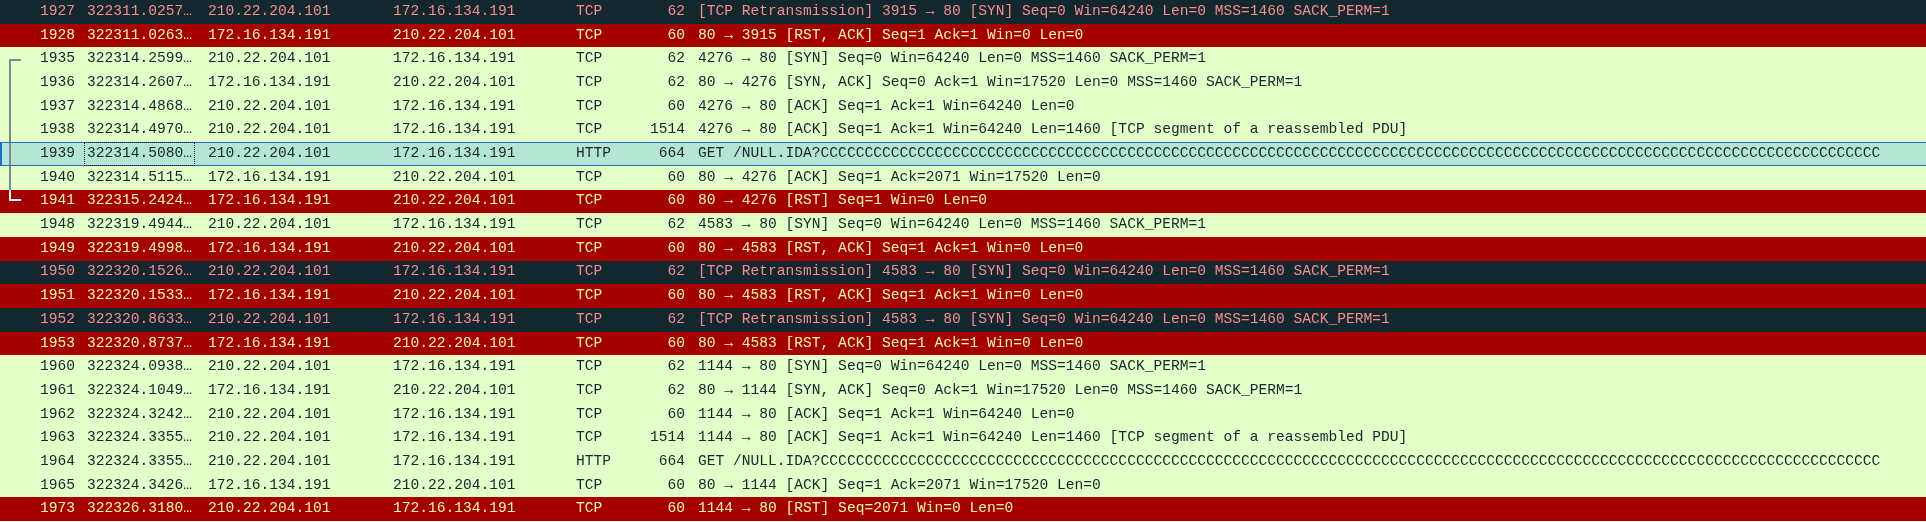 Image resolution: width=1926 pixels, height=522 pixels. I want to click on info-cell: 80 → 1144 [ACK] Seq=1 Ack=2071 Win=17520 Len=0, so click(899, 484).